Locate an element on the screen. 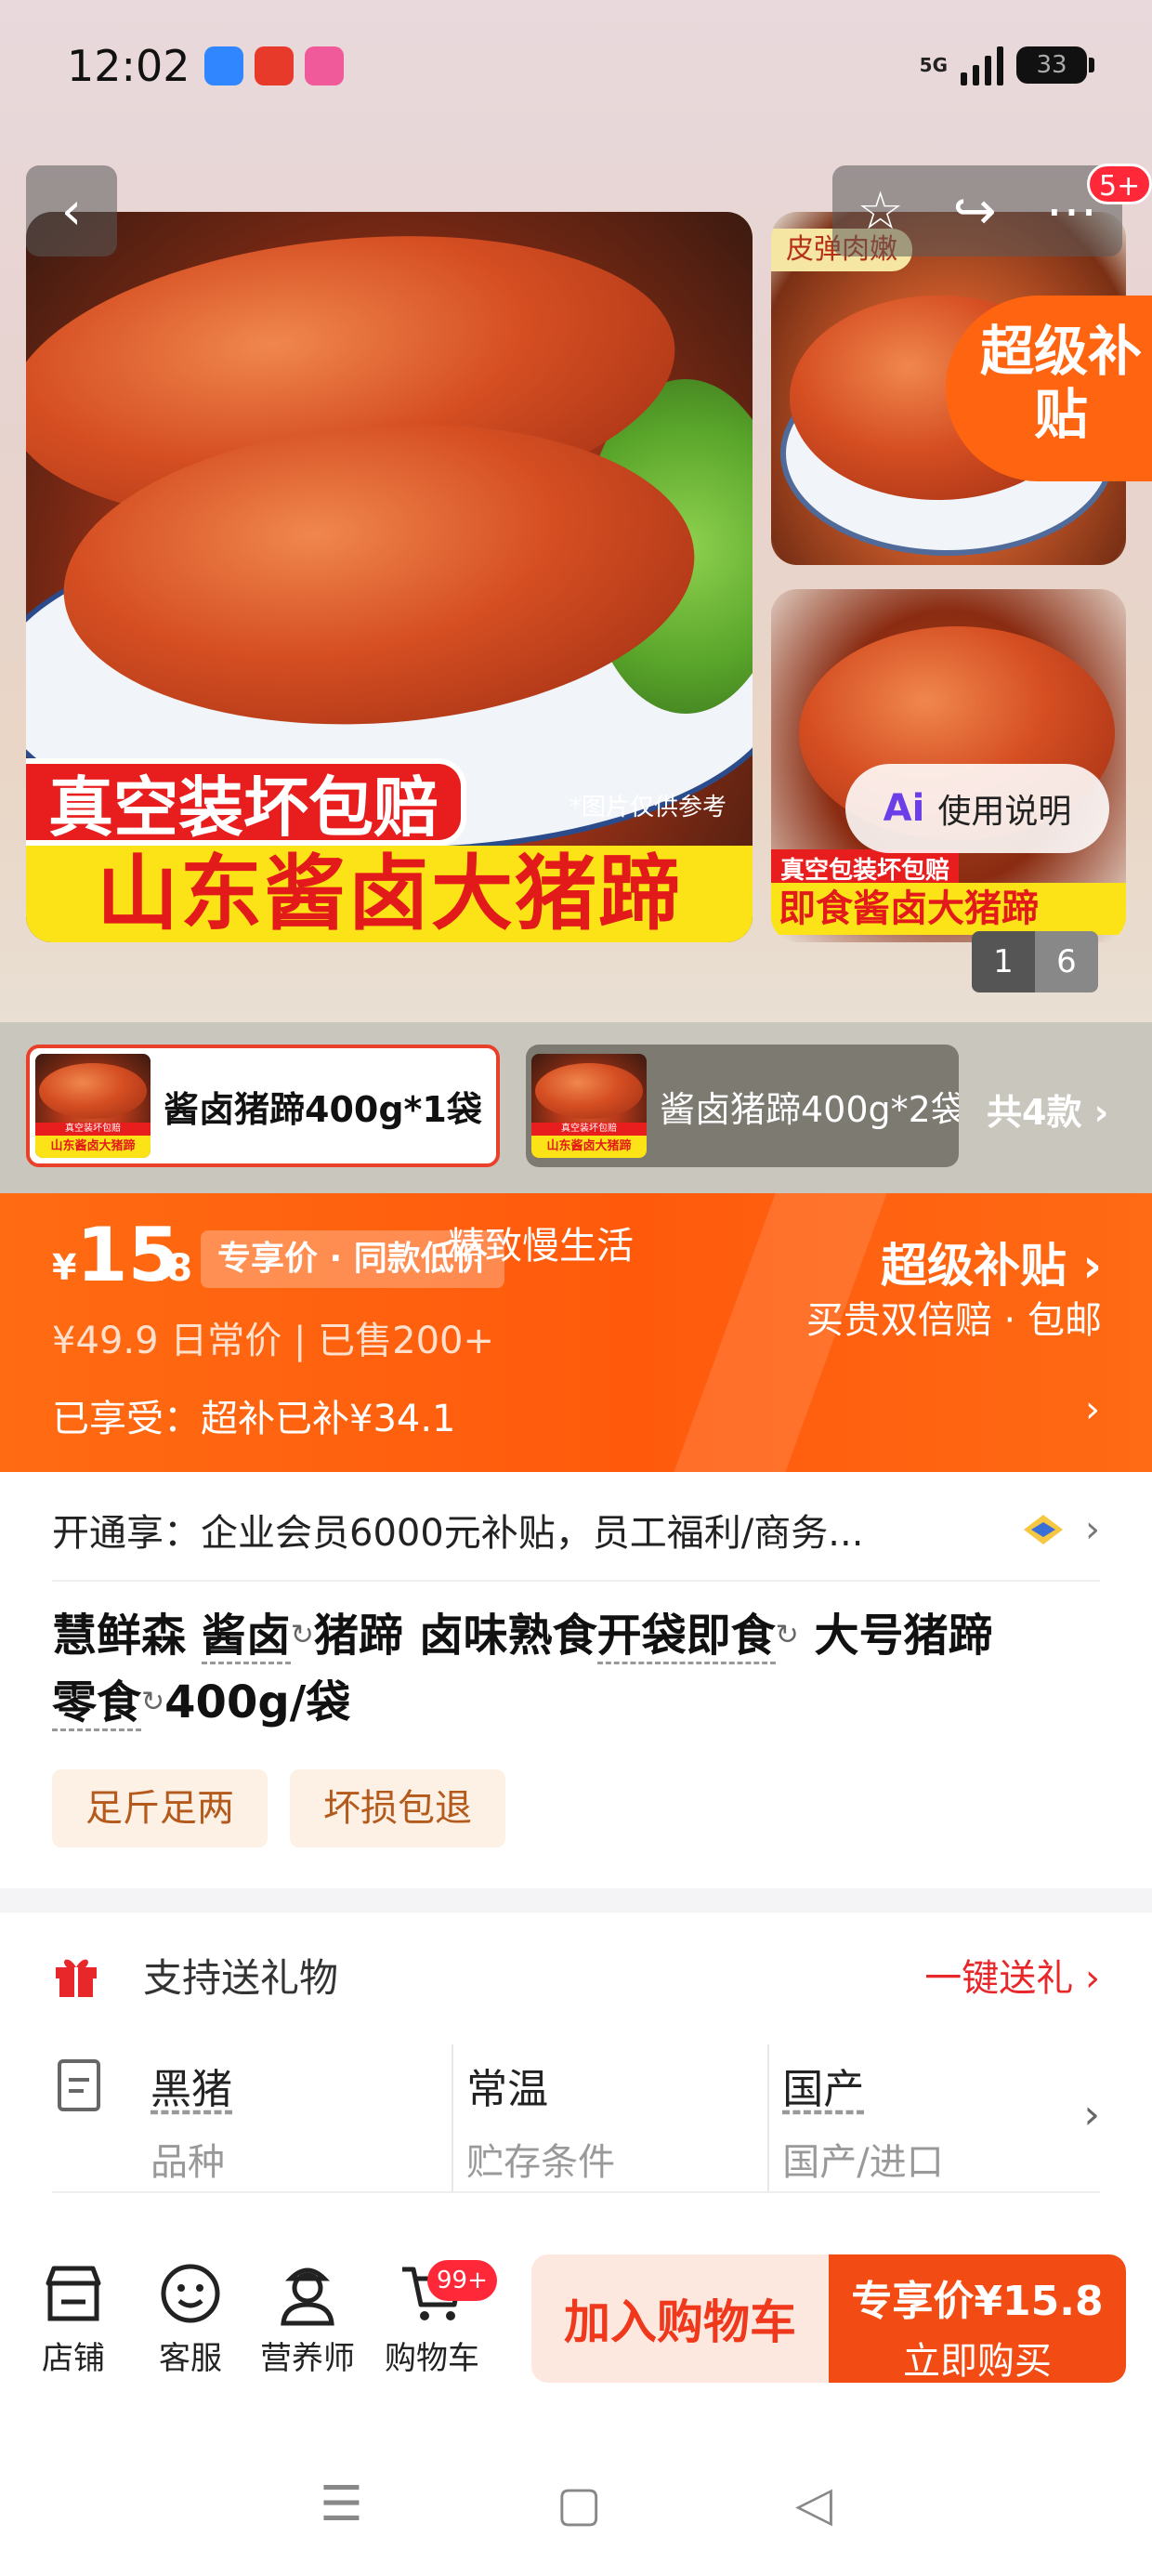  document-icon is located at coordinates (79, 2085).